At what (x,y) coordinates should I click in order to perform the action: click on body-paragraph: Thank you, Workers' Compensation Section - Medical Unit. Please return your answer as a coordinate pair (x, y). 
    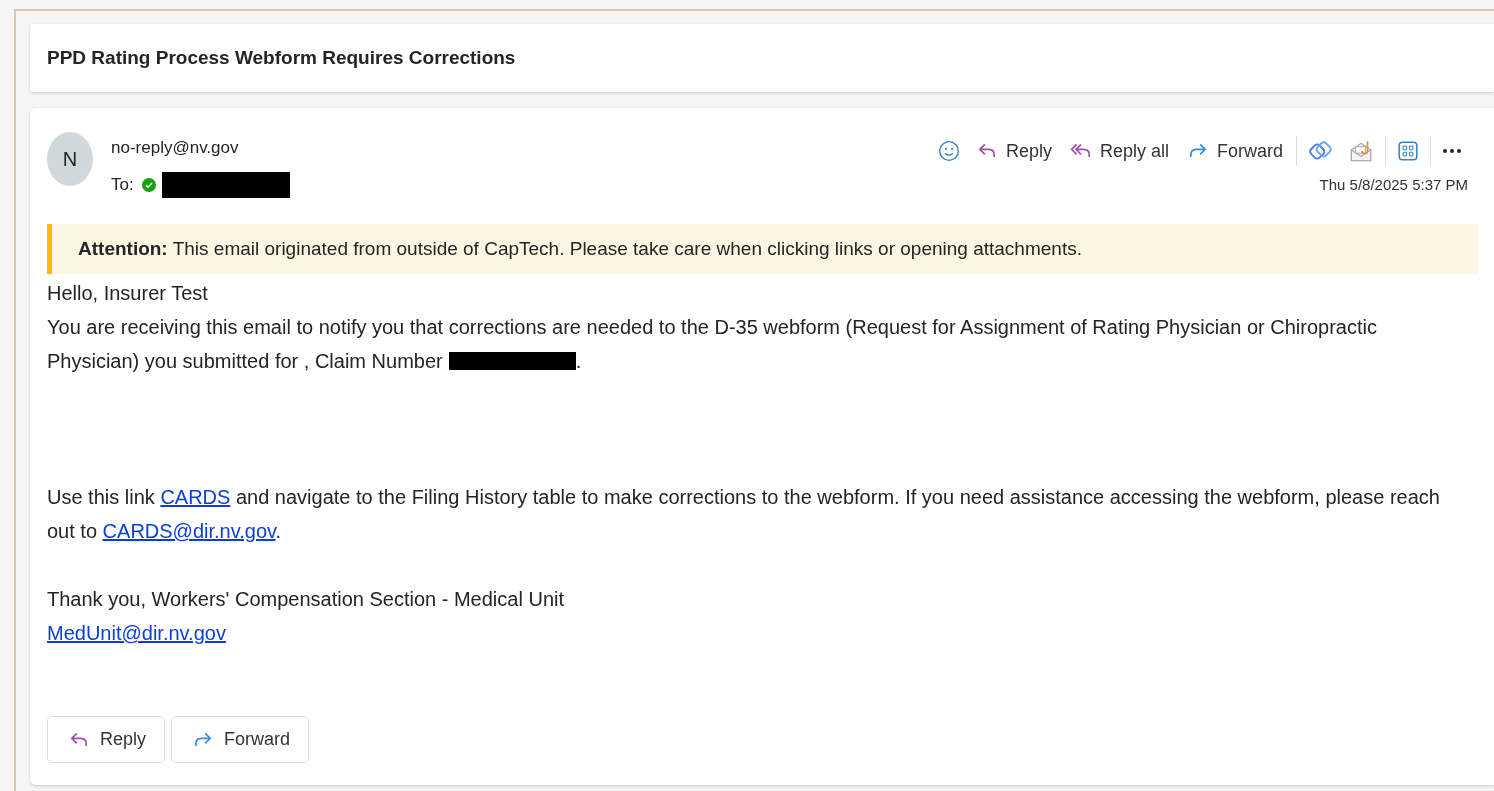
    Looking at the image, I should click on (306, 599).